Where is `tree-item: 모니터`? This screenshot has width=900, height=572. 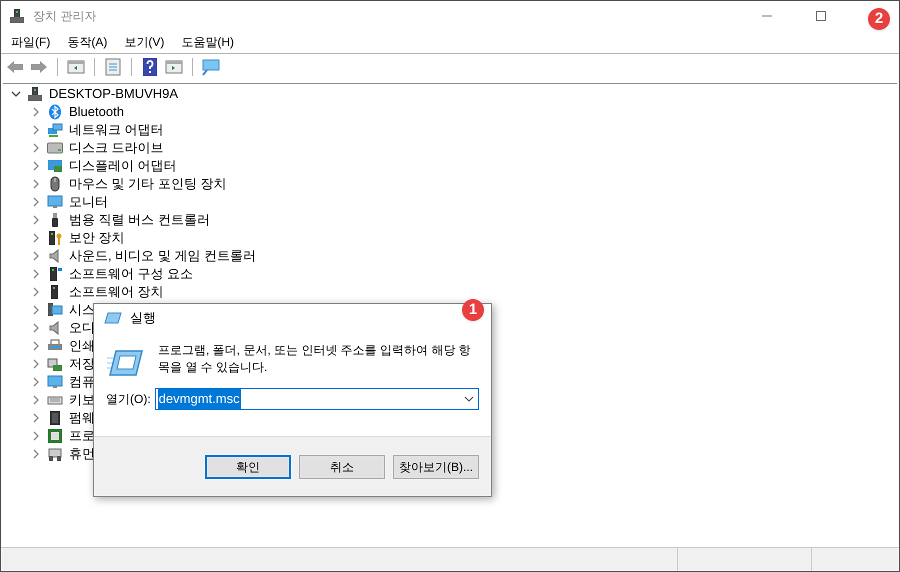
tree-item: 모니터 is located at coordinates (88, 202).